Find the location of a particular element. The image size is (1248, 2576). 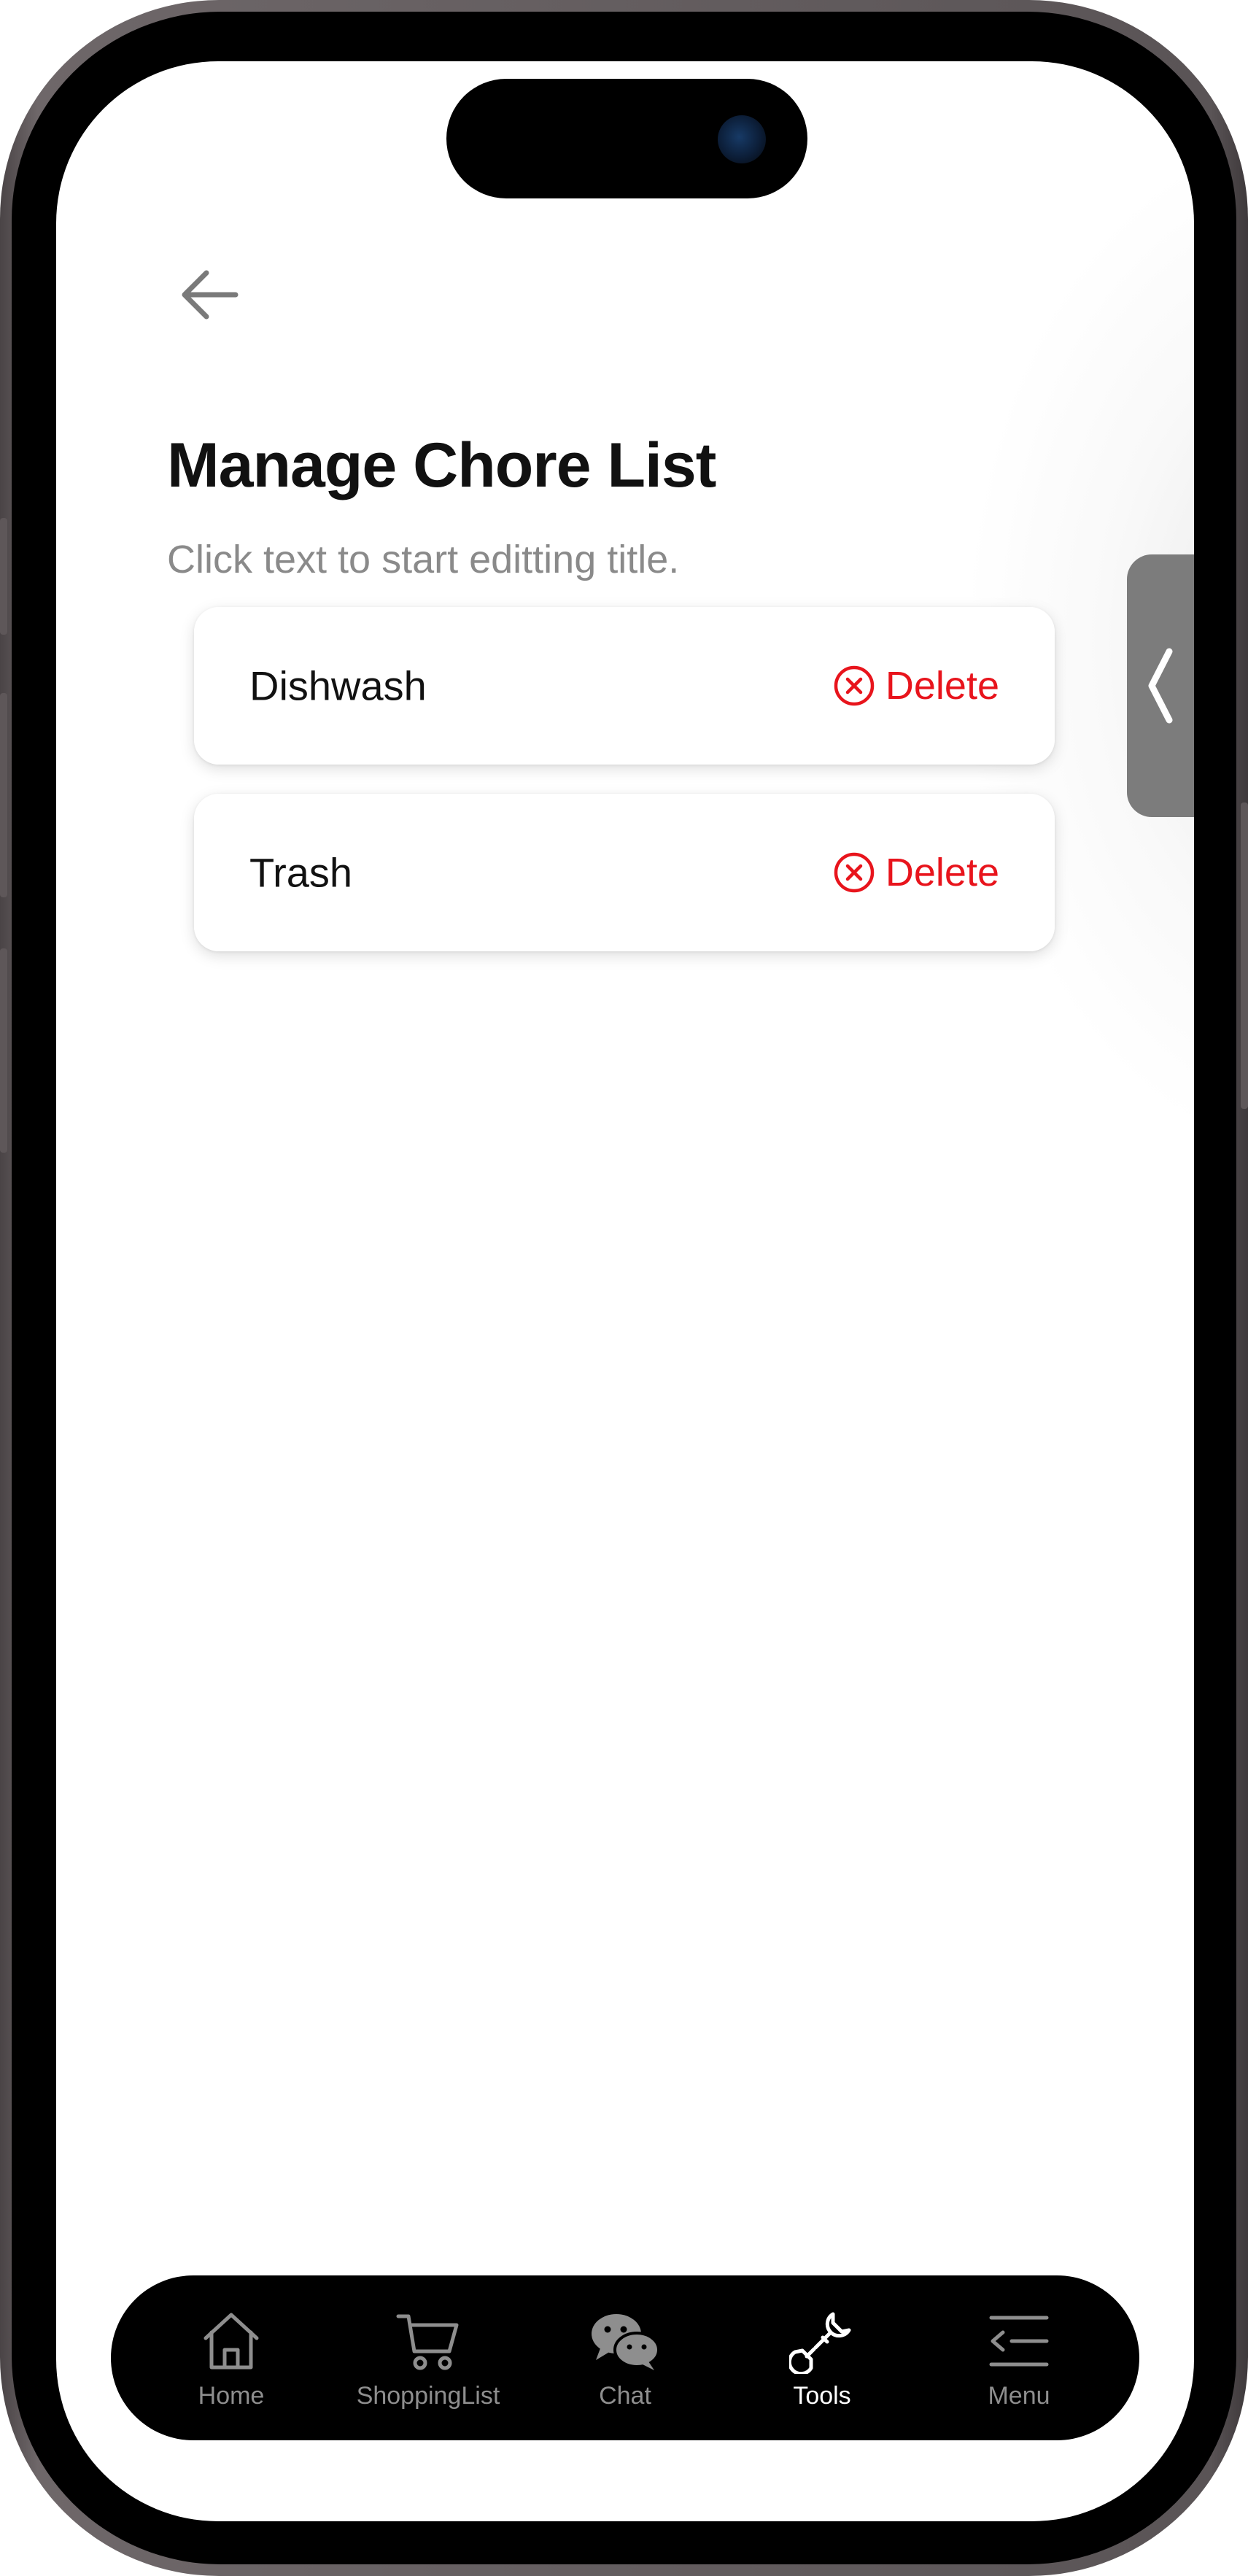

chore-list: Dishwash Delete Trash Delete is located at coordinates (624, 793).